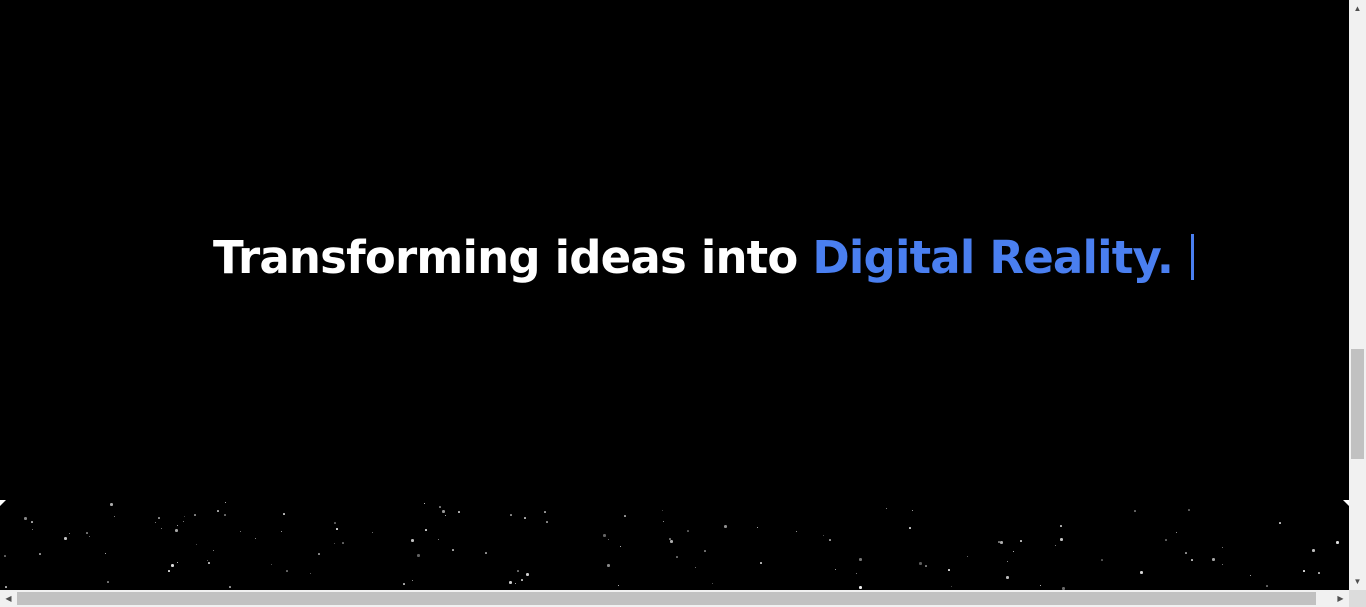 This screenshot has height=607, width=1366. Describe the element at coordinates (1357, 295) in the screenshot. I see `vertical-scrollbar: ▲ ▼` at that location.